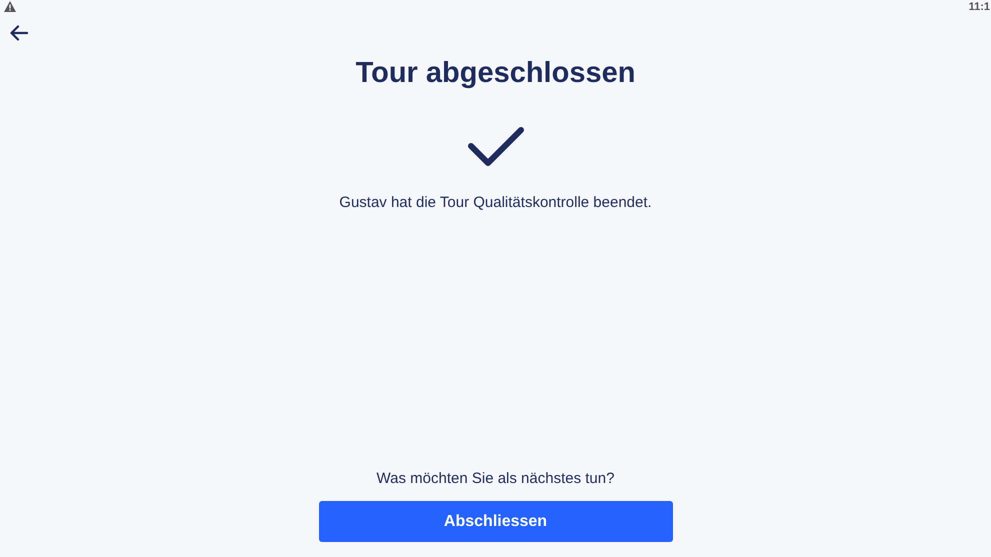  Describe the element at coordinates (495, 202) in the screenshot. I see `completion-message: Gustav hat die Tour Qualitätskontrolle beendet.` at that location.